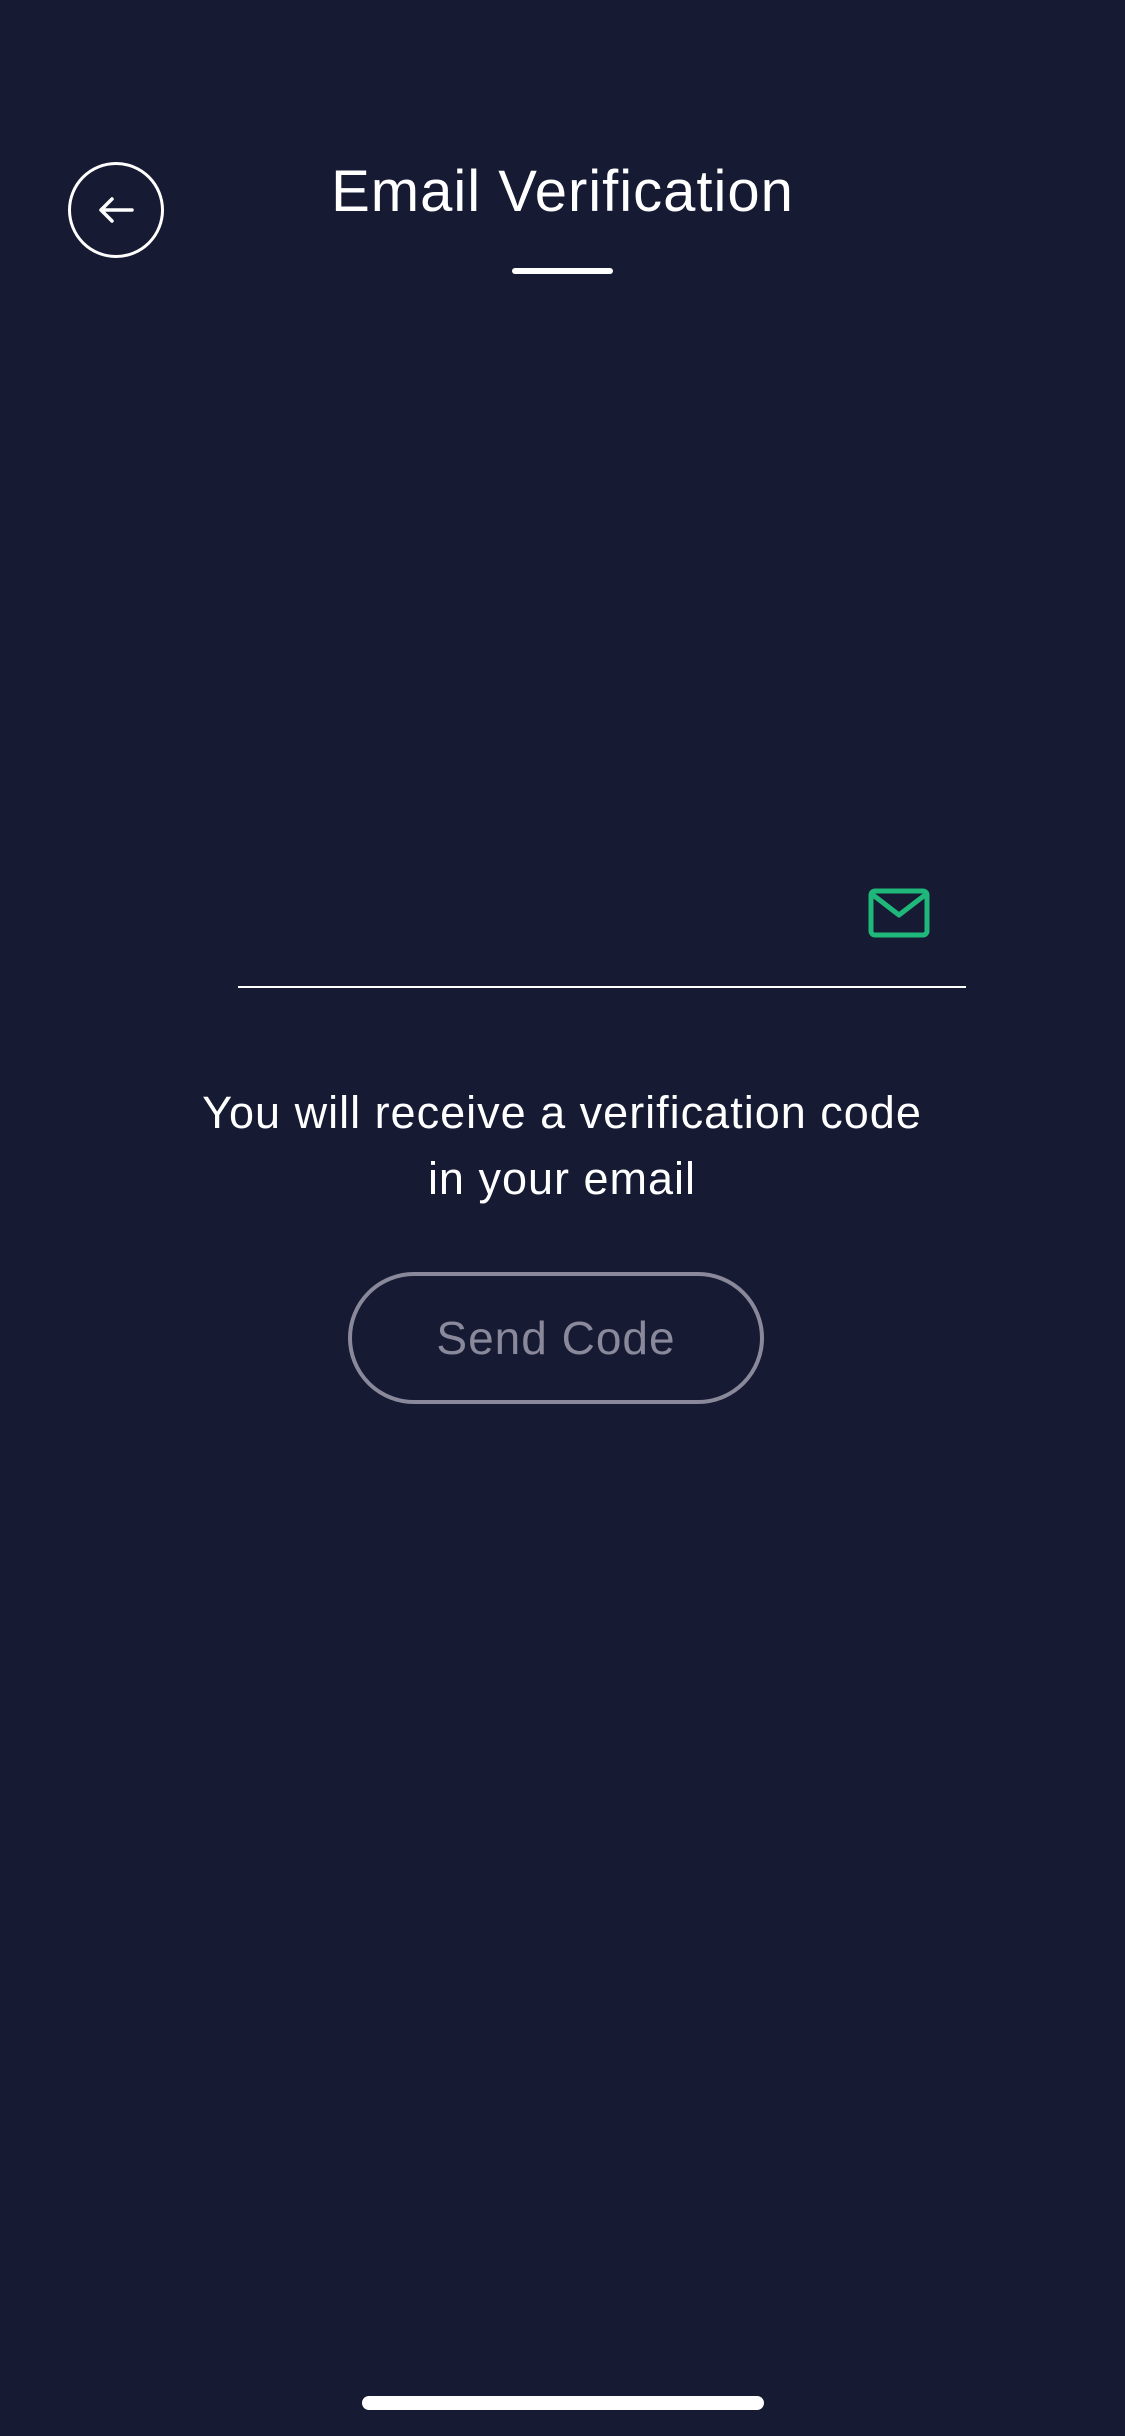  I want to click on send-code-button: Send Code, so click(556, 1338).